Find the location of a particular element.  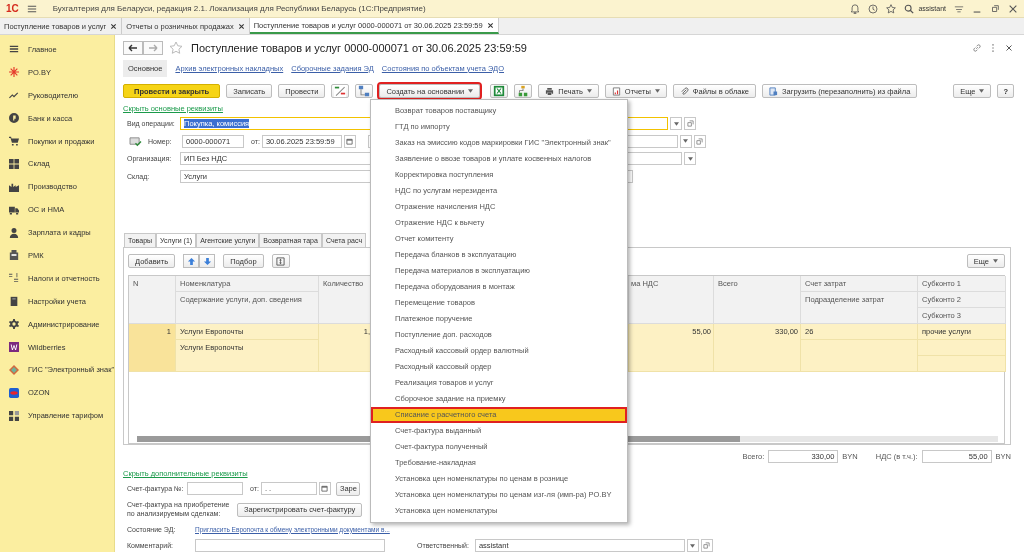

register-icon is located at coordinates (14, 255).